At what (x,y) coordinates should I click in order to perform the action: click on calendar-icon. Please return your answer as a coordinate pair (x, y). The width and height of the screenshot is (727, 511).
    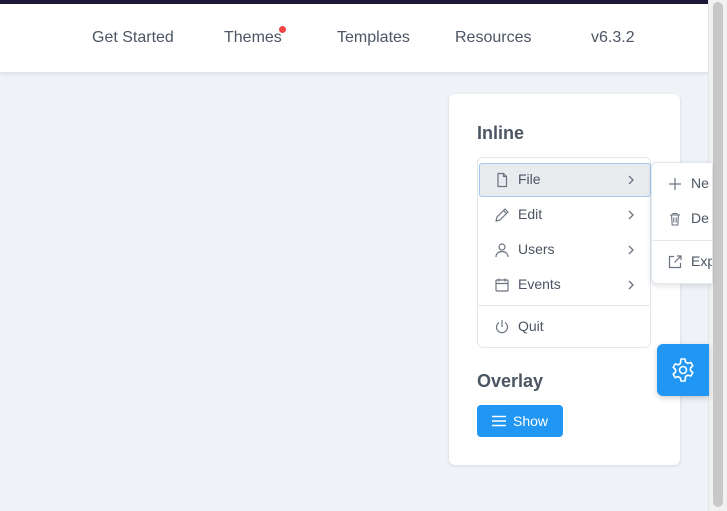
    Looking at the image, I should click on (502, 285).